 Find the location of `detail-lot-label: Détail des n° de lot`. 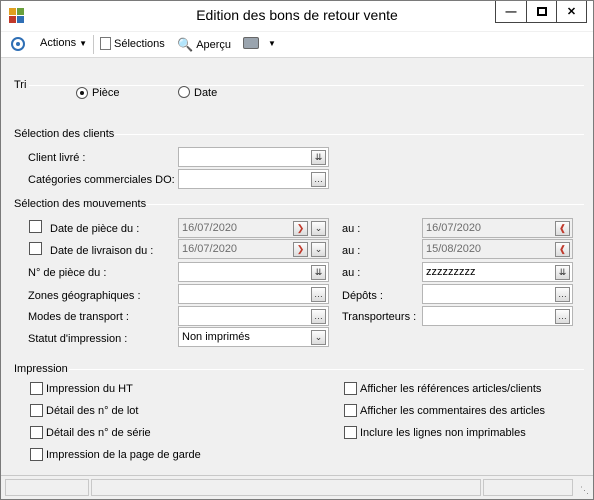

detail-lot-label: Détail des n° de lot is located at coordinates (92, 411).